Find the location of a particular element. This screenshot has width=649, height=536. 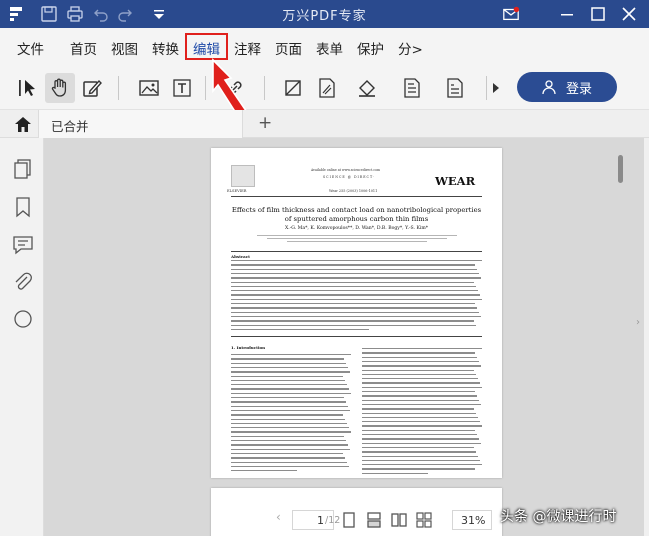

zoom-value: 31% is located at coordinates (473, 520).